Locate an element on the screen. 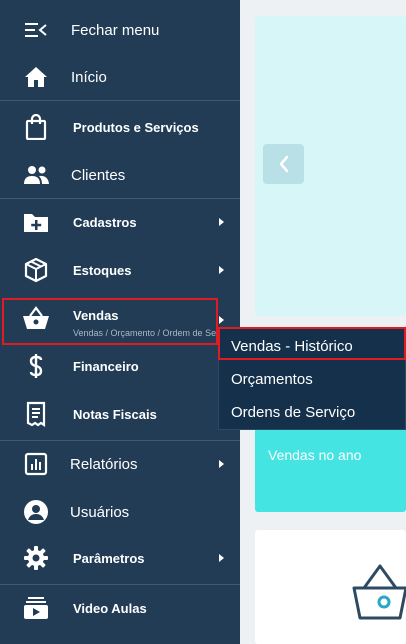 The image size is (406, 644). sidebar-item-label: Financeiro is located at coordinates (106, 366).